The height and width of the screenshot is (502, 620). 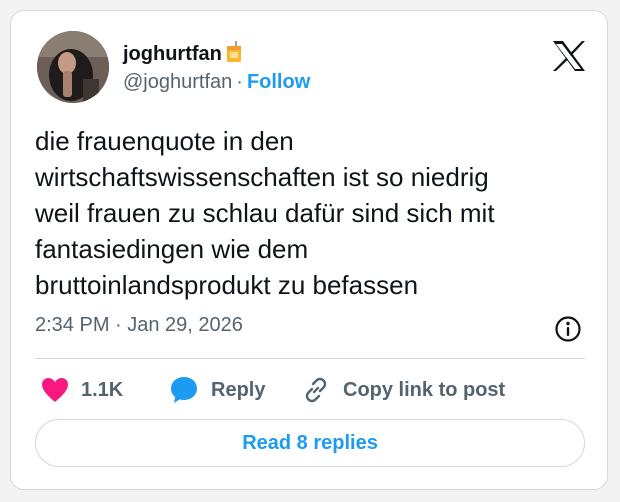 I want to click on like-button: 1.1K, so click(x=82, y=390).